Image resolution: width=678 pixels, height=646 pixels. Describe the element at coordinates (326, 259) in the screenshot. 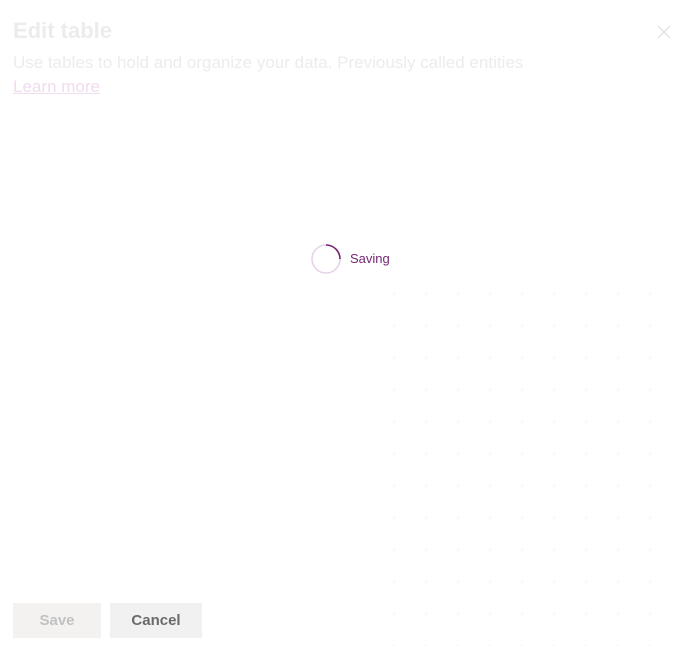

I see `spinner-icon` at that location.